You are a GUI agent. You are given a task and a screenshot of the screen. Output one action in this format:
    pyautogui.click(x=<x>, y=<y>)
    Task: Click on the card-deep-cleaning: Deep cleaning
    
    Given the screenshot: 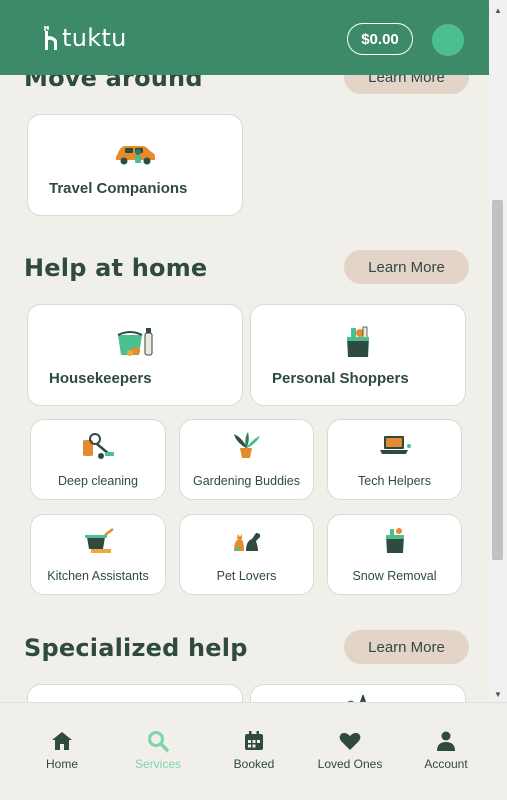 What is the action you would take?
    pyautogui.click(x=98, y=459)
    